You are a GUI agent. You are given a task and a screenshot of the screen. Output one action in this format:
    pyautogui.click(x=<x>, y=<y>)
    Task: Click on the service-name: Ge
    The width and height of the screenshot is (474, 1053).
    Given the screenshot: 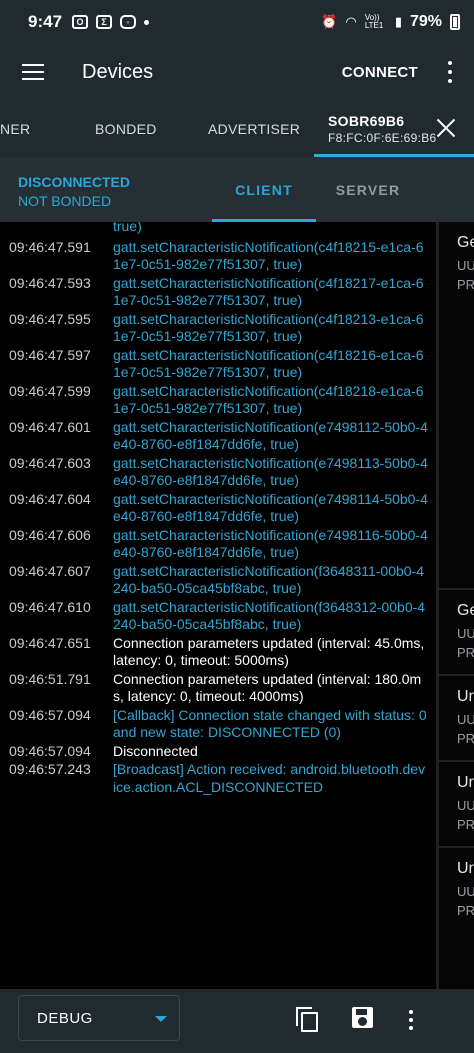 What is the action you would take?
    pyautogui.click(x=465, y=610)
    